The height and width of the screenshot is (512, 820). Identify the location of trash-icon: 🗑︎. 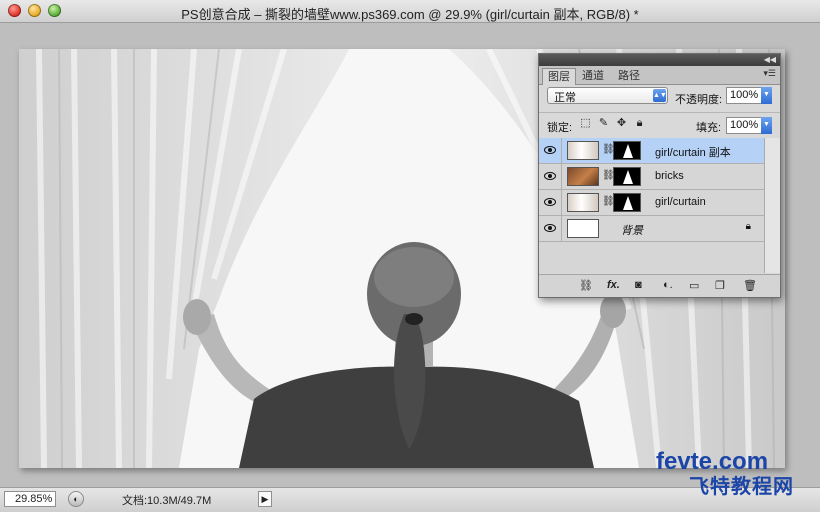
(750, 285).